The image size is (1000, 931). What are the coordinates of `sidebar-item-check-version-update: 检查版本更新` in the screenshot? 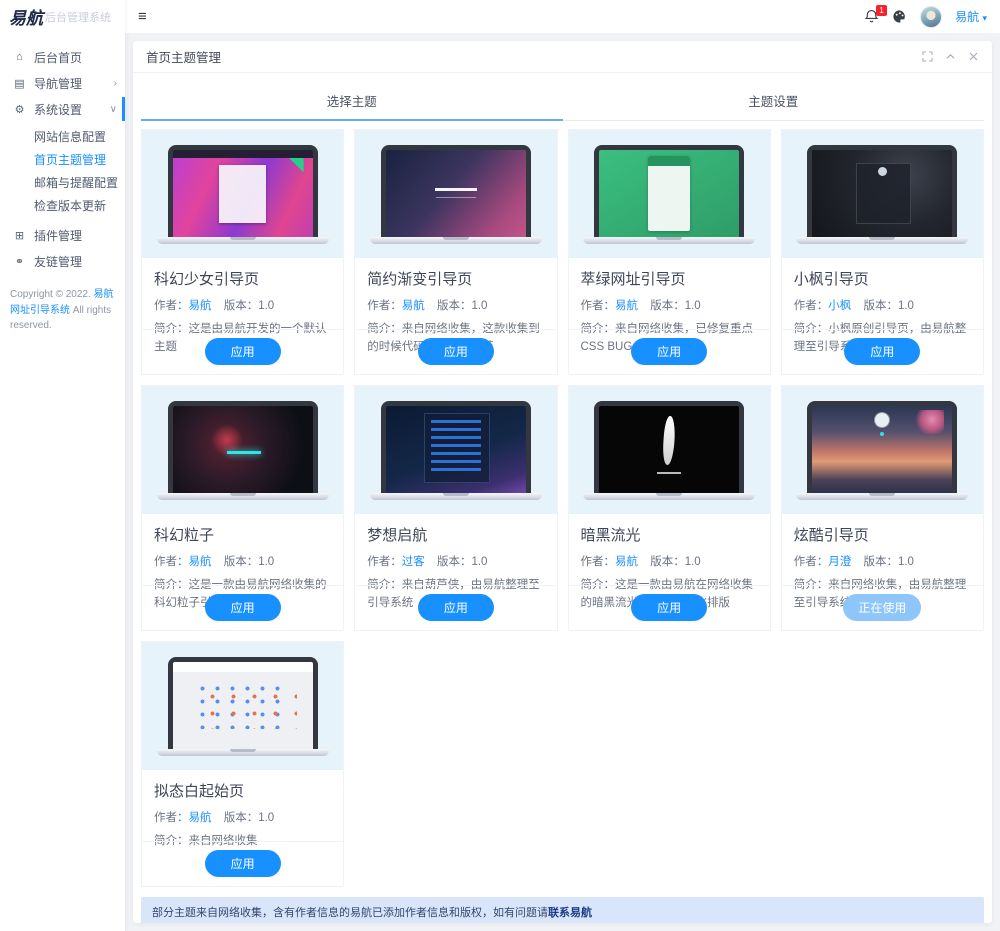 It's located at (62, 206).